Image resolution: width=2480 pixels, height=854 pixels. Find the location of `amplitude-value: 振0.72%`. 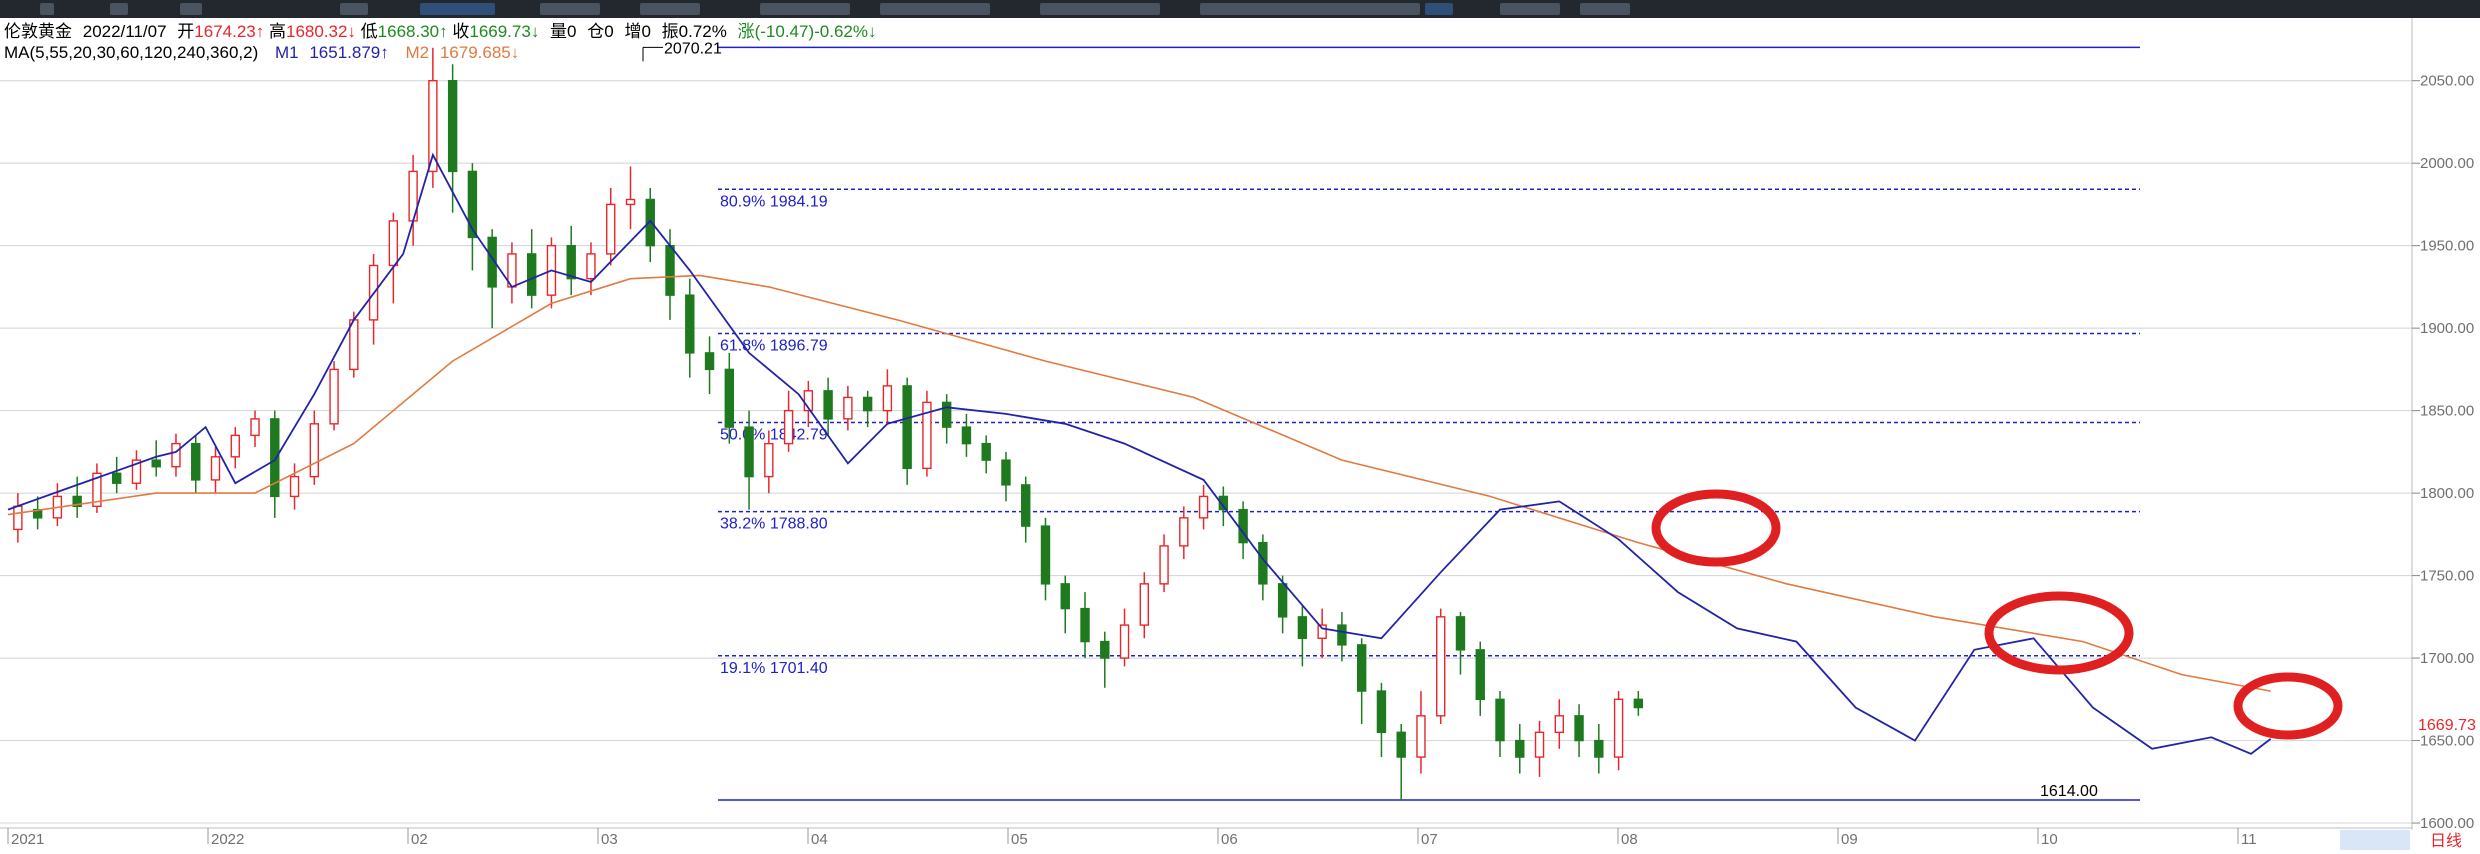

amplitude-value: 振0.72% is located at coordinates (694, 31).